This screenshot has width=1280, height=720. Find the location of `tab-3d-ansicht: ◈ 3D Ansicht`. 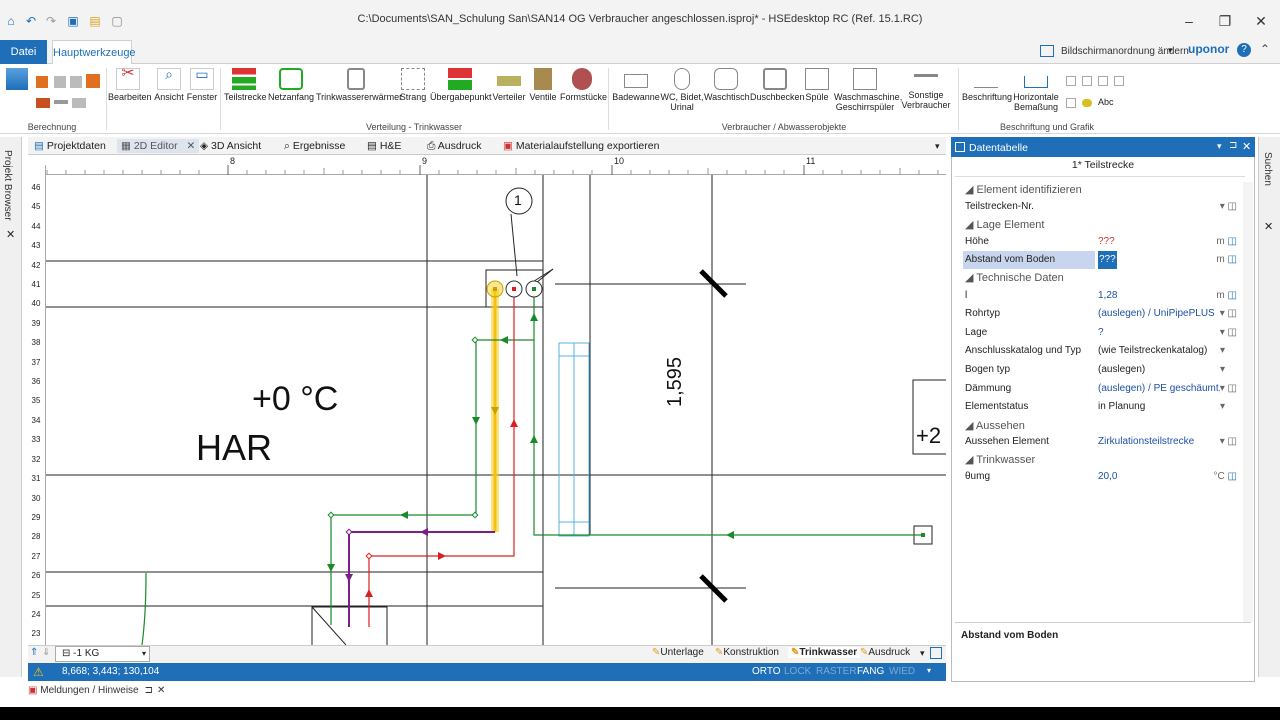

tab-3d-ansicht: ◈ 3D Ansicht is located at coordinates (230, 146).